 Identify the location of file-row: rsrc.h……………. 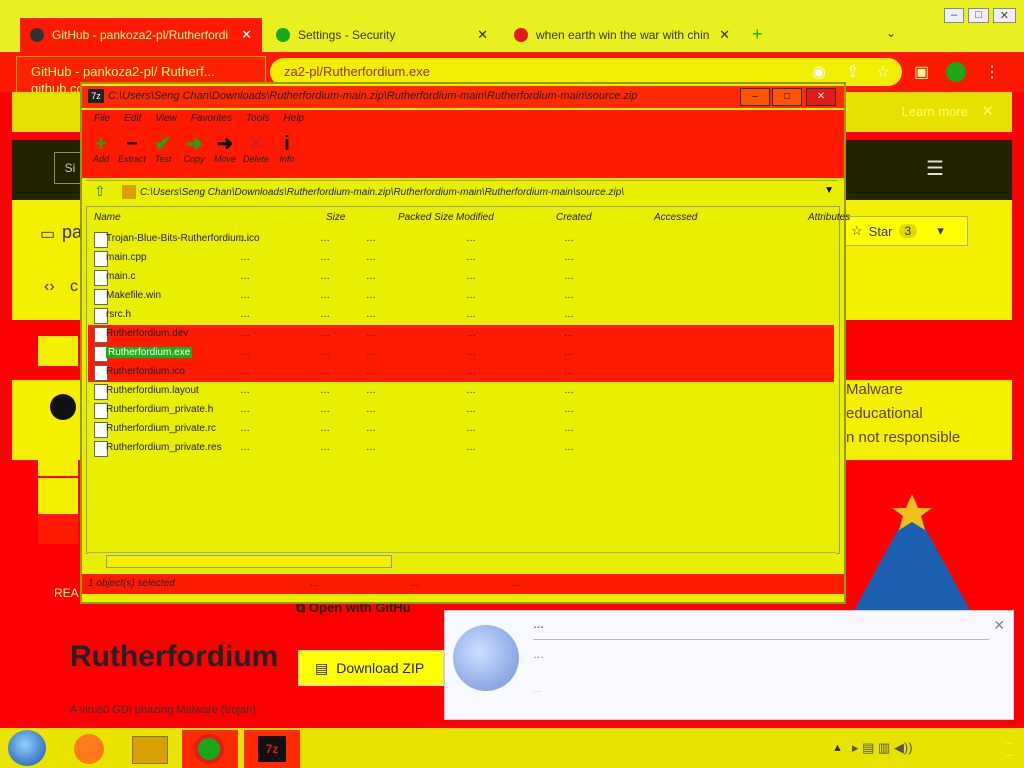
(461, 315).